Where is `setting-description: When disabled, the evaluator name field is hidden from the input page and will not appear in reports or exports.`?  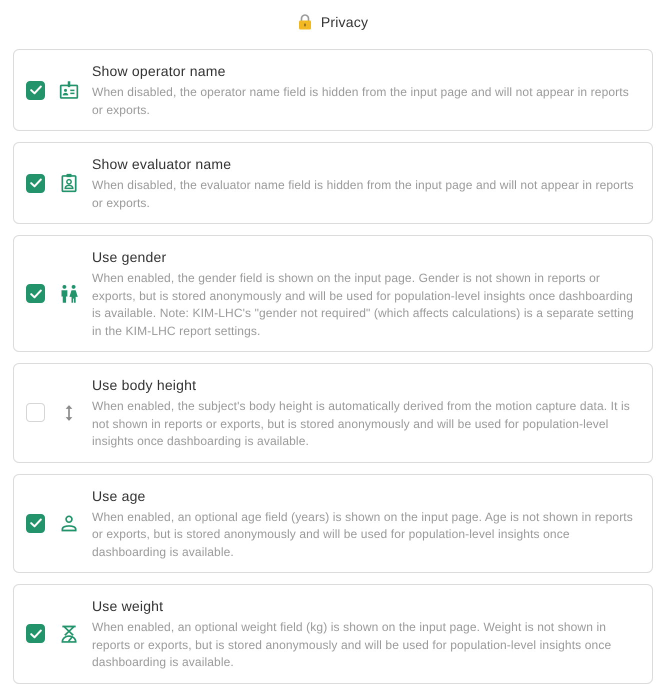 setting-description: When disabled, the evaluator name field is hidden from the input page and will not appear in reports or exports. is located at coordinates (363, 194).